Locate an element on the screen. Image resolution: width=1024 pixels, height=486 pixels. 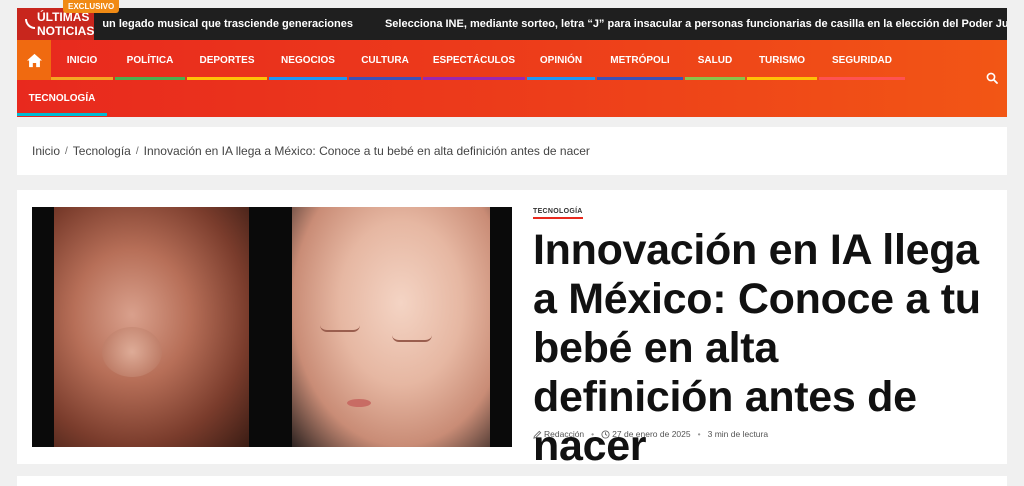
nav-item-label: NEGOCIOS is located at coordinates (308, 60).